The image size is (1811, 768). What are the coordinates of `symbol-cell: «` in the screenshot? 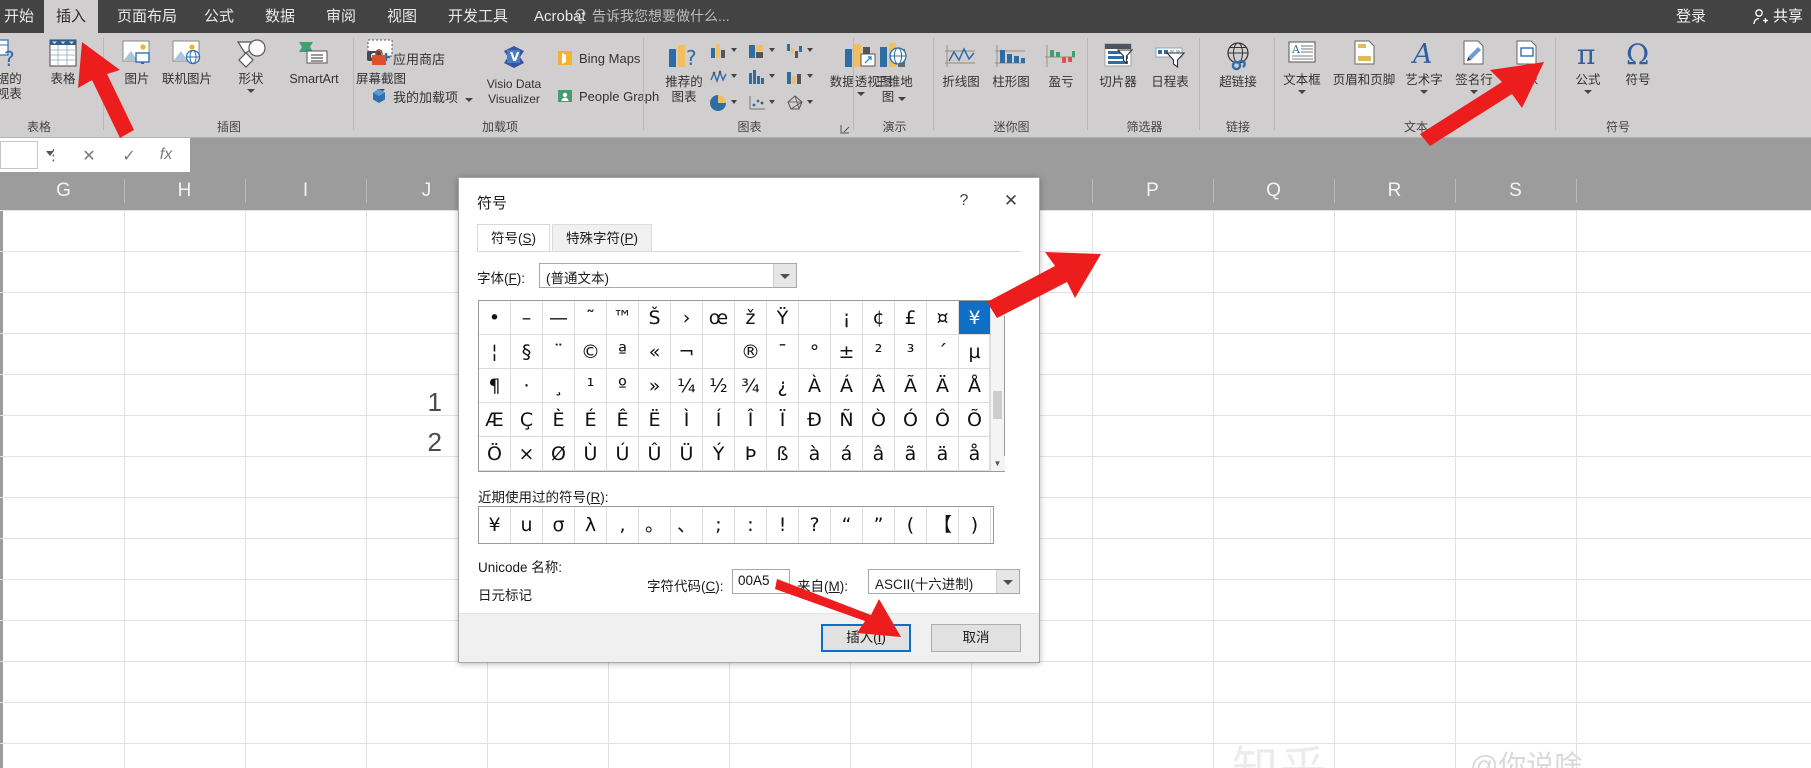 It's located at (655, 352).